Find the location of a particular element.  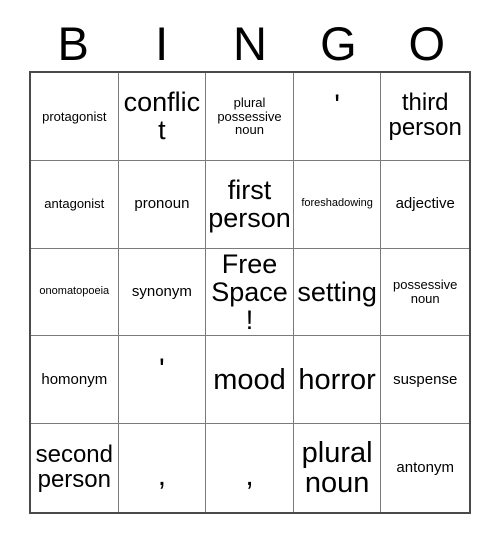

bingo-cell-r2c1: antagonist is located at coordinates (75, 204).